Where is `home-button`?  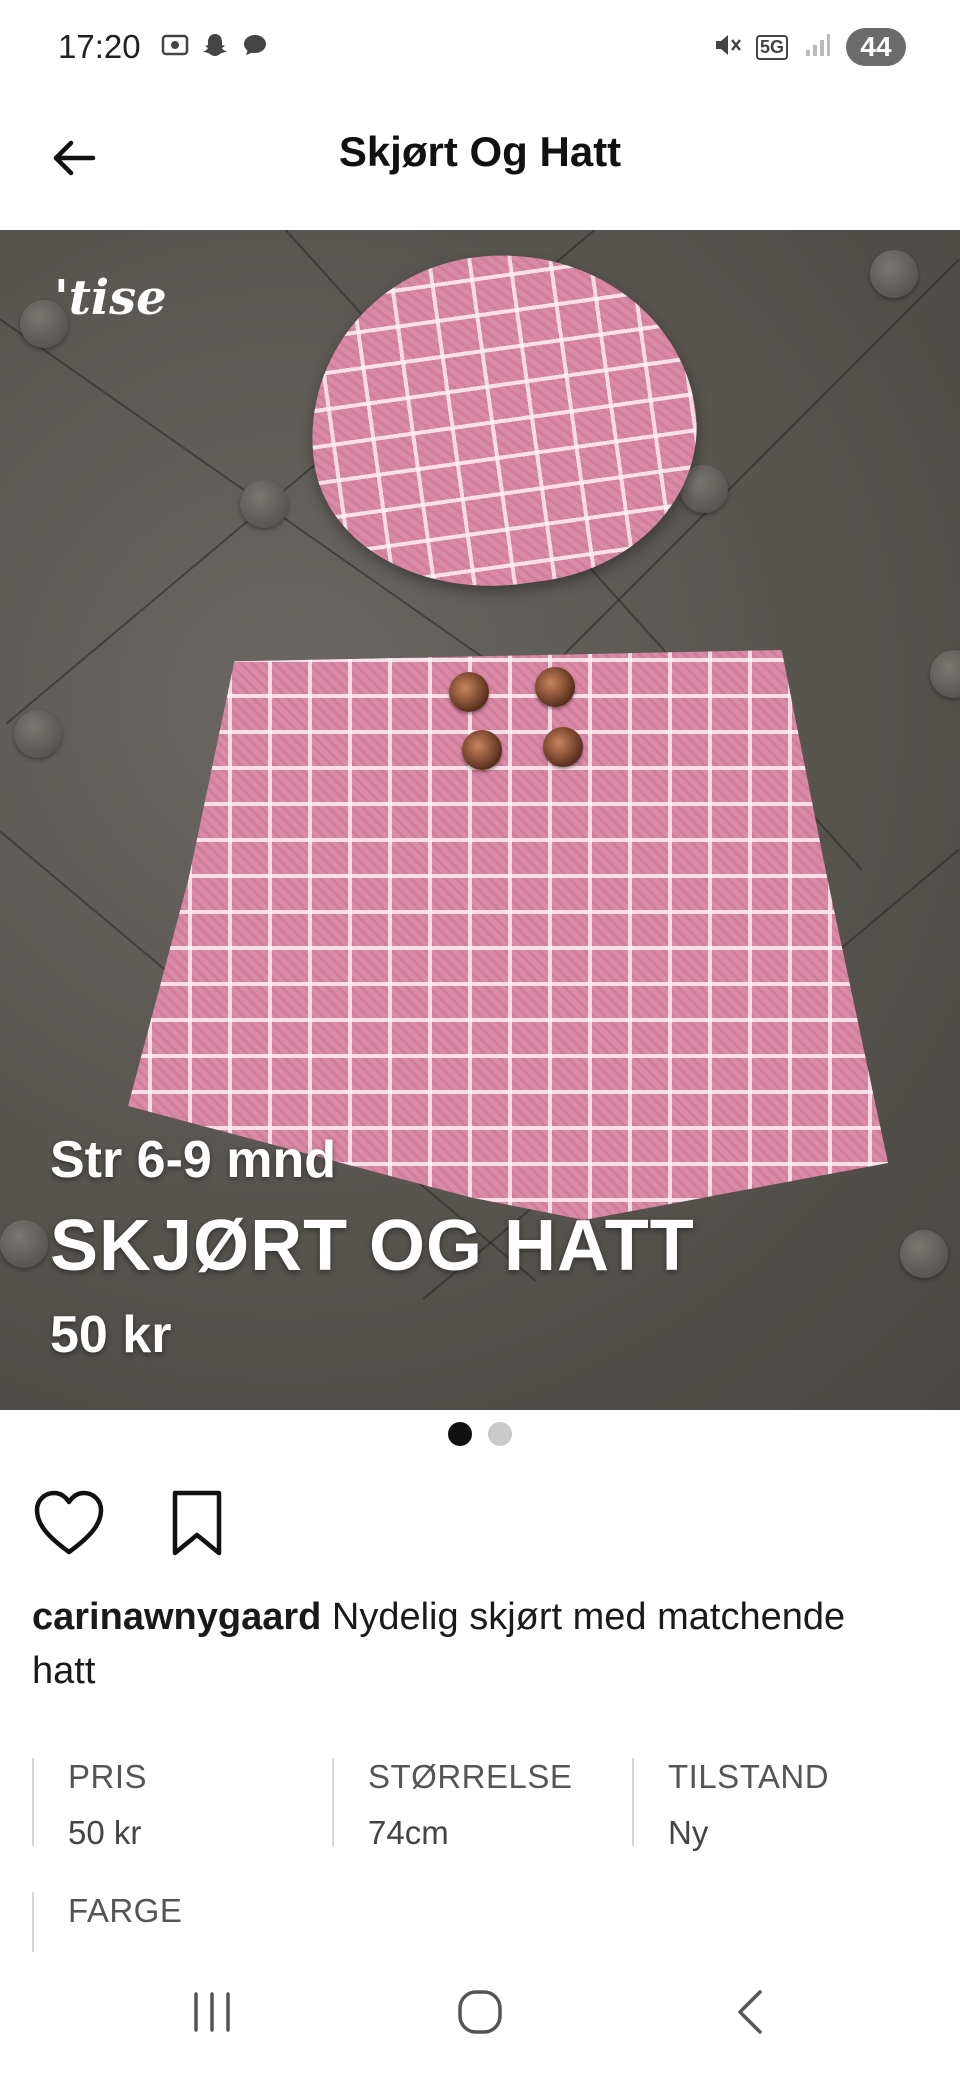
home-button is located at coordinates (480, 2014).